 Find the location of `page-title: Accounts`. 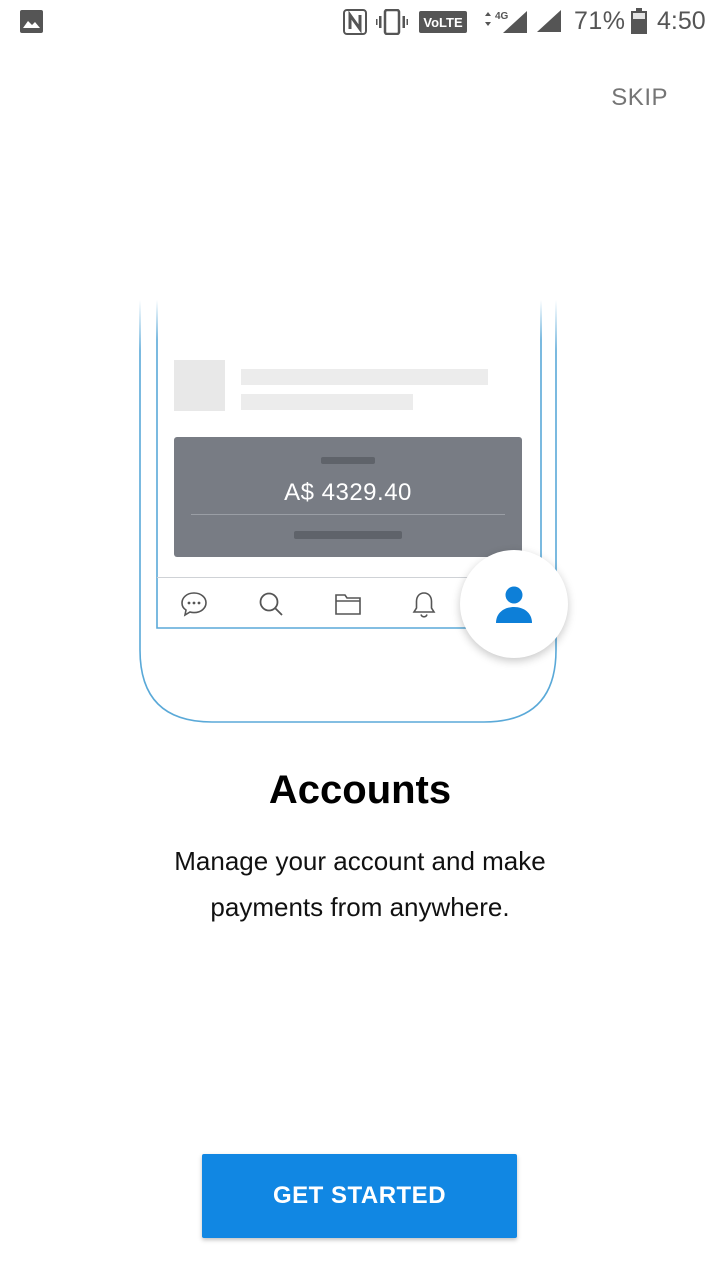

page-title: Accounts is located at coordinates (360, 790).